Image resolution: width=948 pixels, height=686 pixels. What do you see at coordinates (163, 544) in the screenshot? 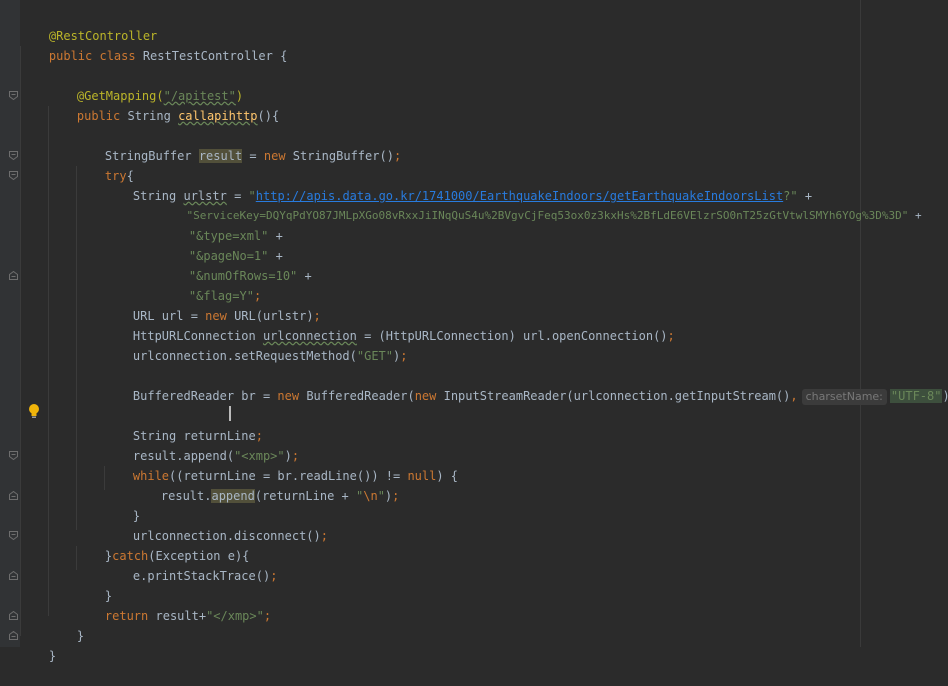
I see `code-line: }catch(Exception e){` at bounding box center [163, 544].